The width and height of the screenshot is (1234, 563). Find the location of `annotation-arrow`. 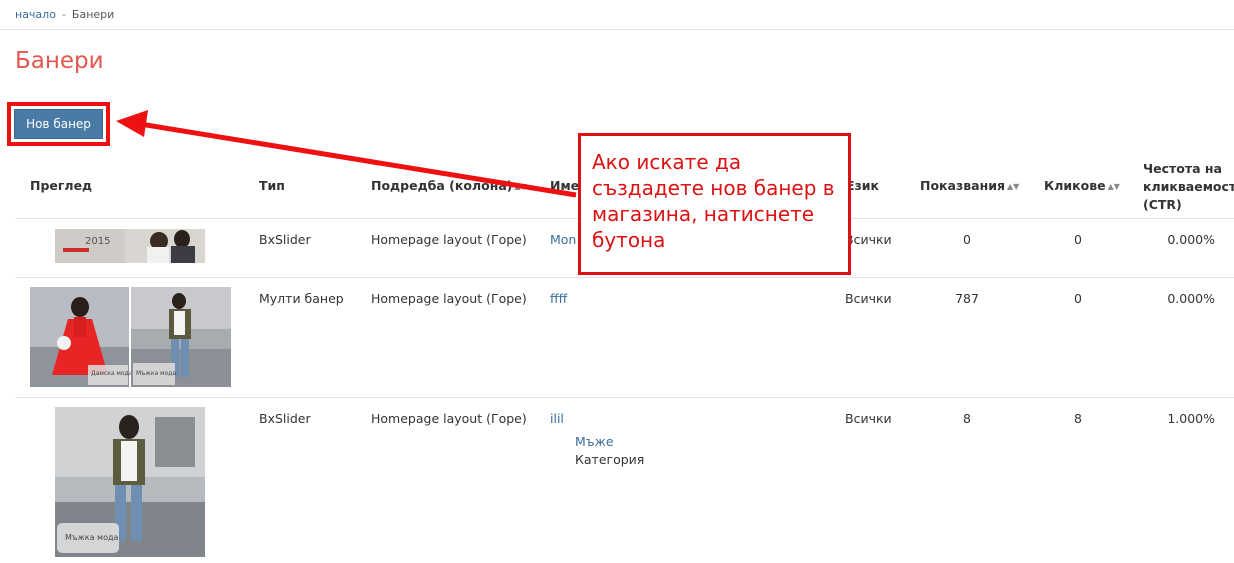

annotation-arrow is located at coordinates (346, 154).